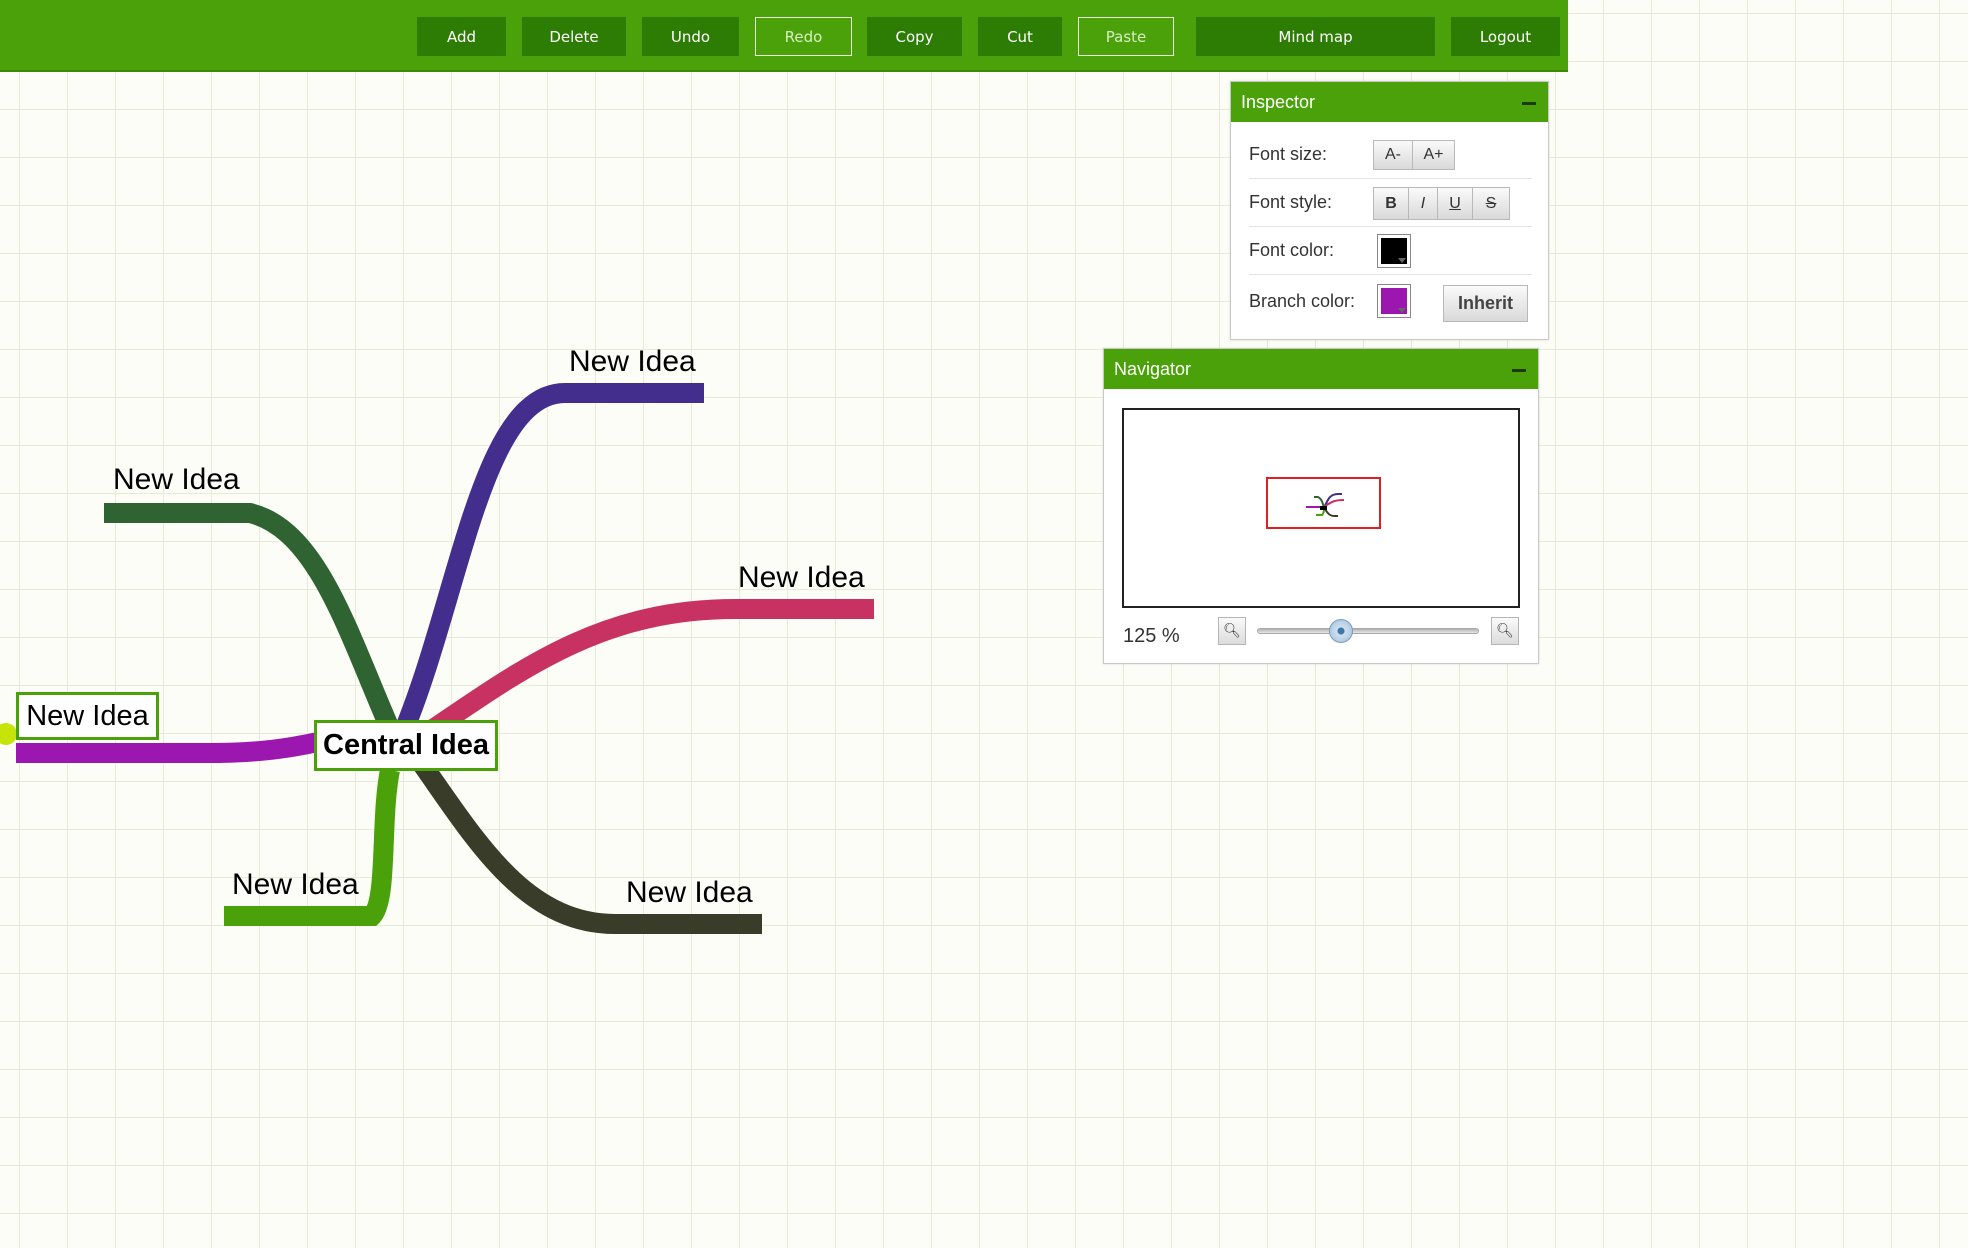 Image resolution: width=1968 pixels, height=1248 pixels. I want to click on node-label: Central Idea, so click(406, 745).